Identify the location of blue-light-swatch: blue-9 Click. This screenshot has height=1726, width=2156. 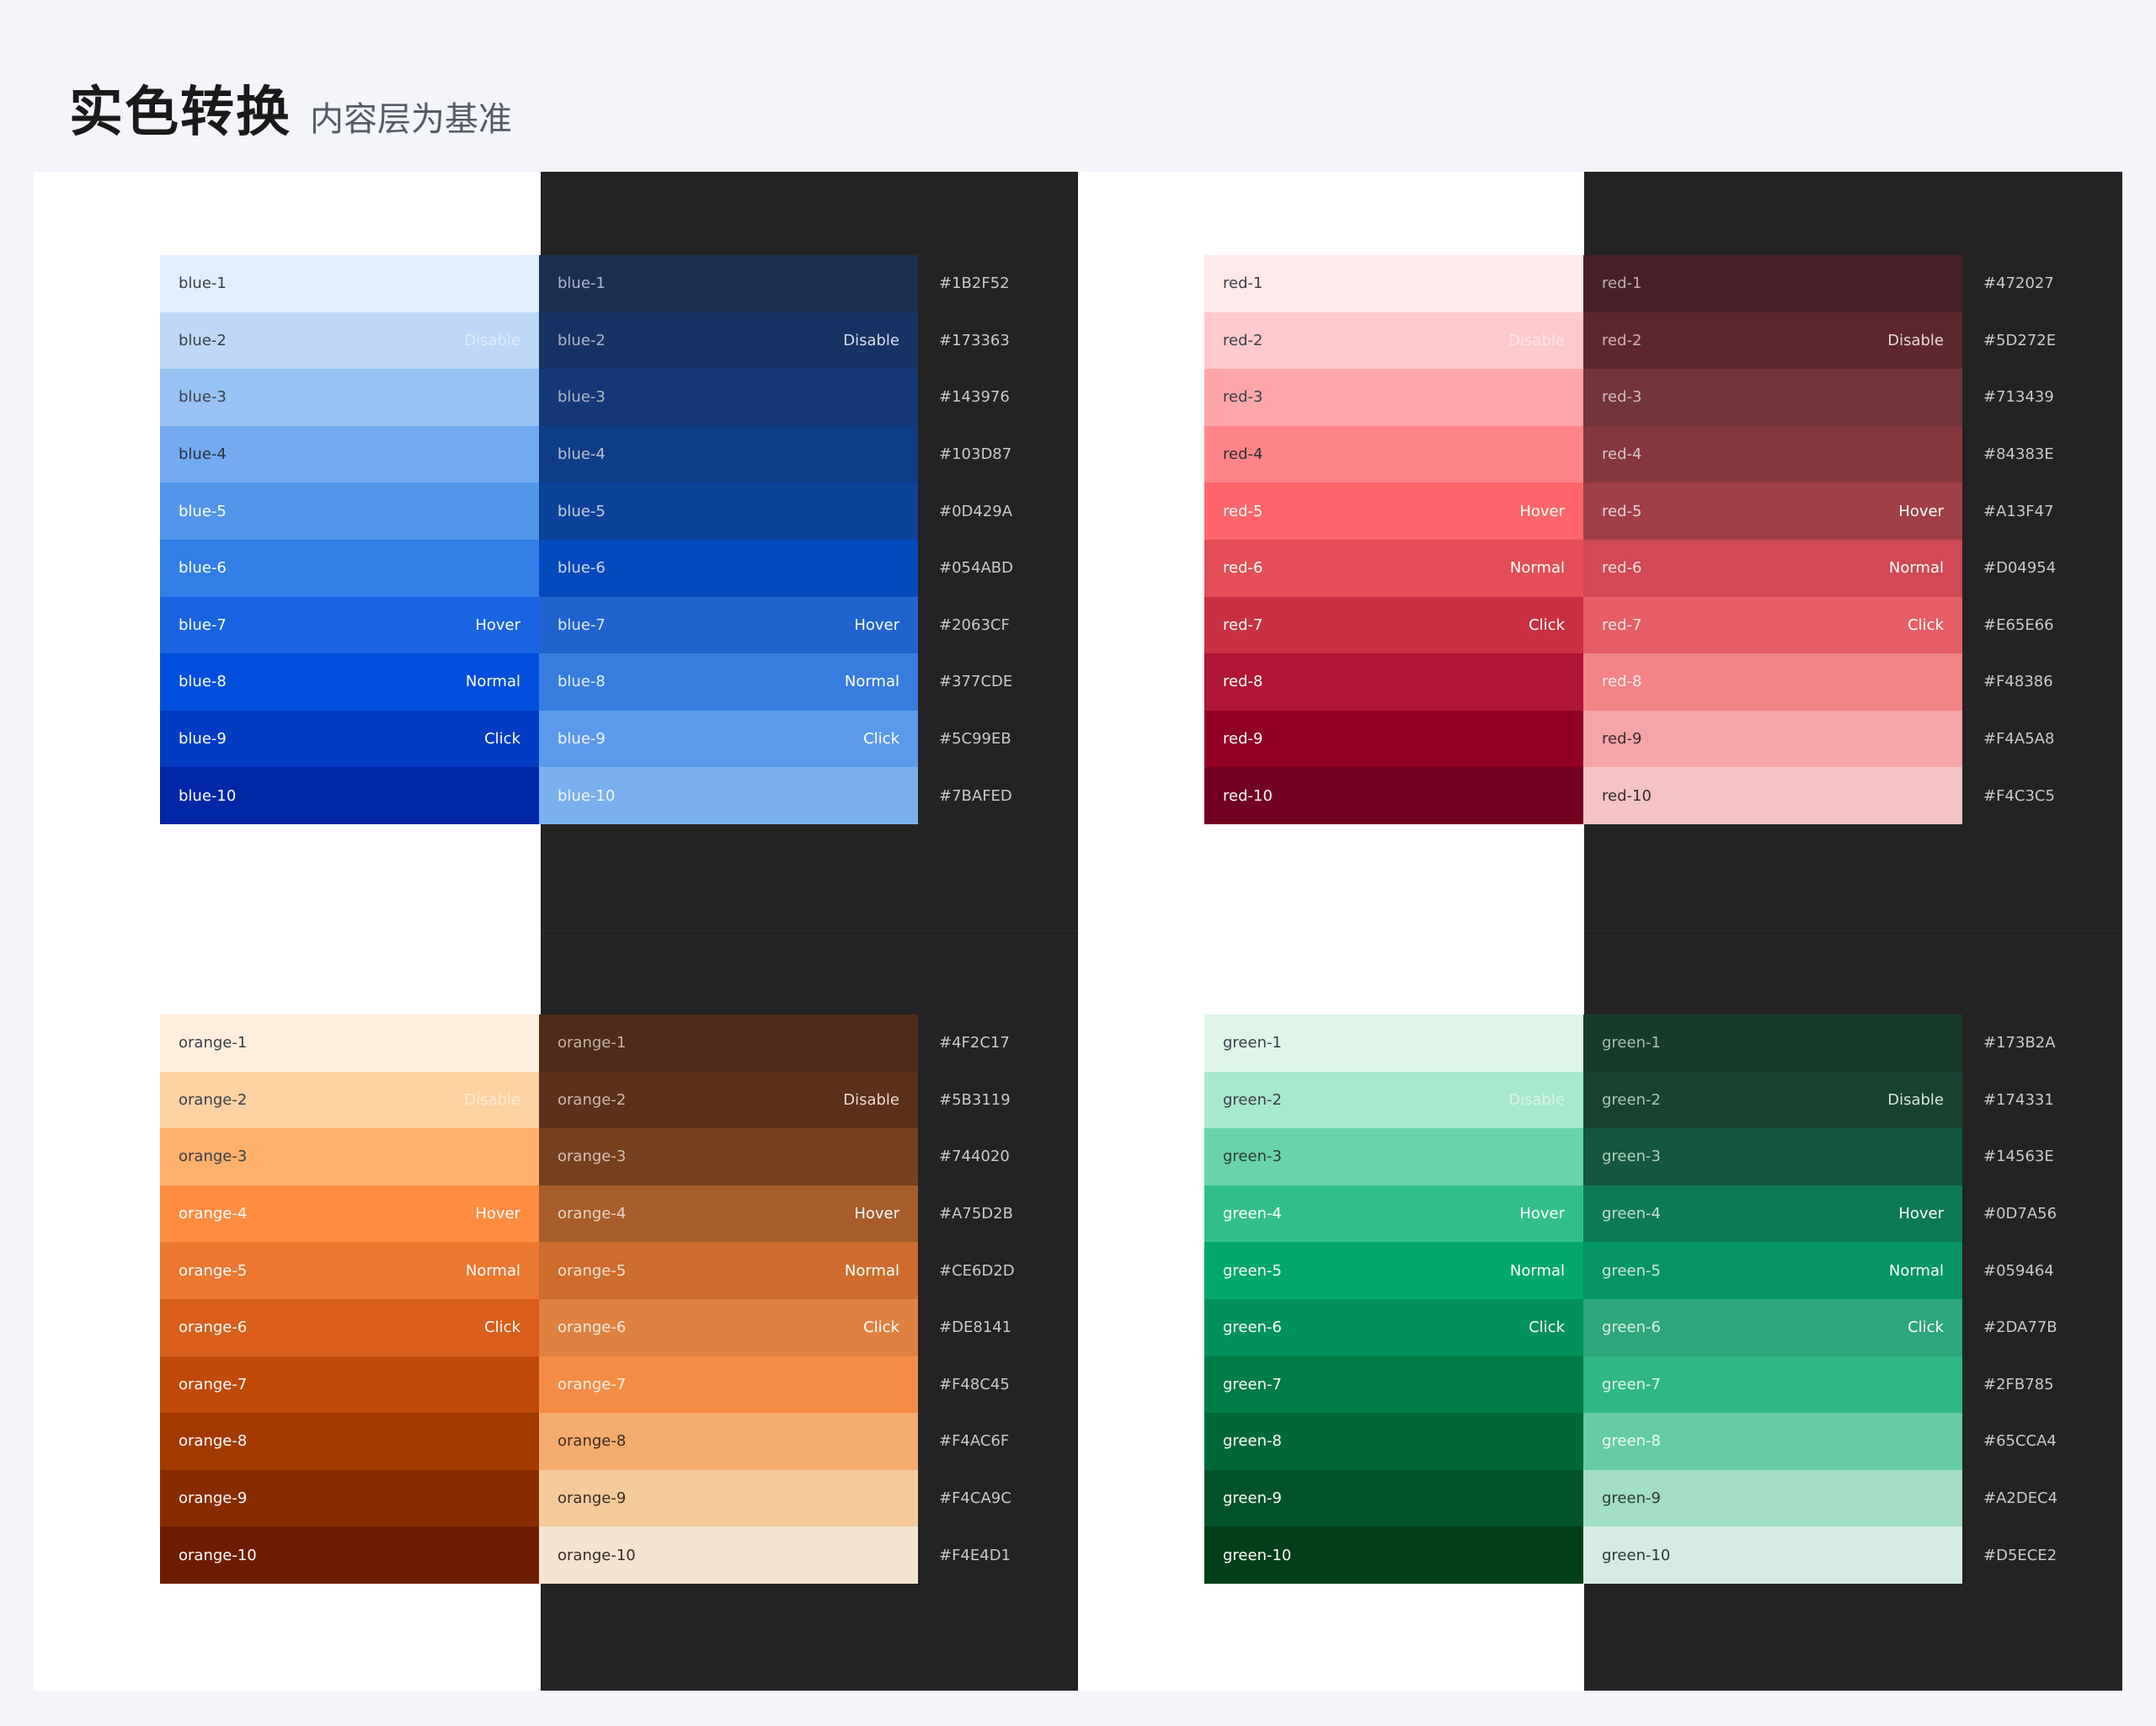
(349, 739).